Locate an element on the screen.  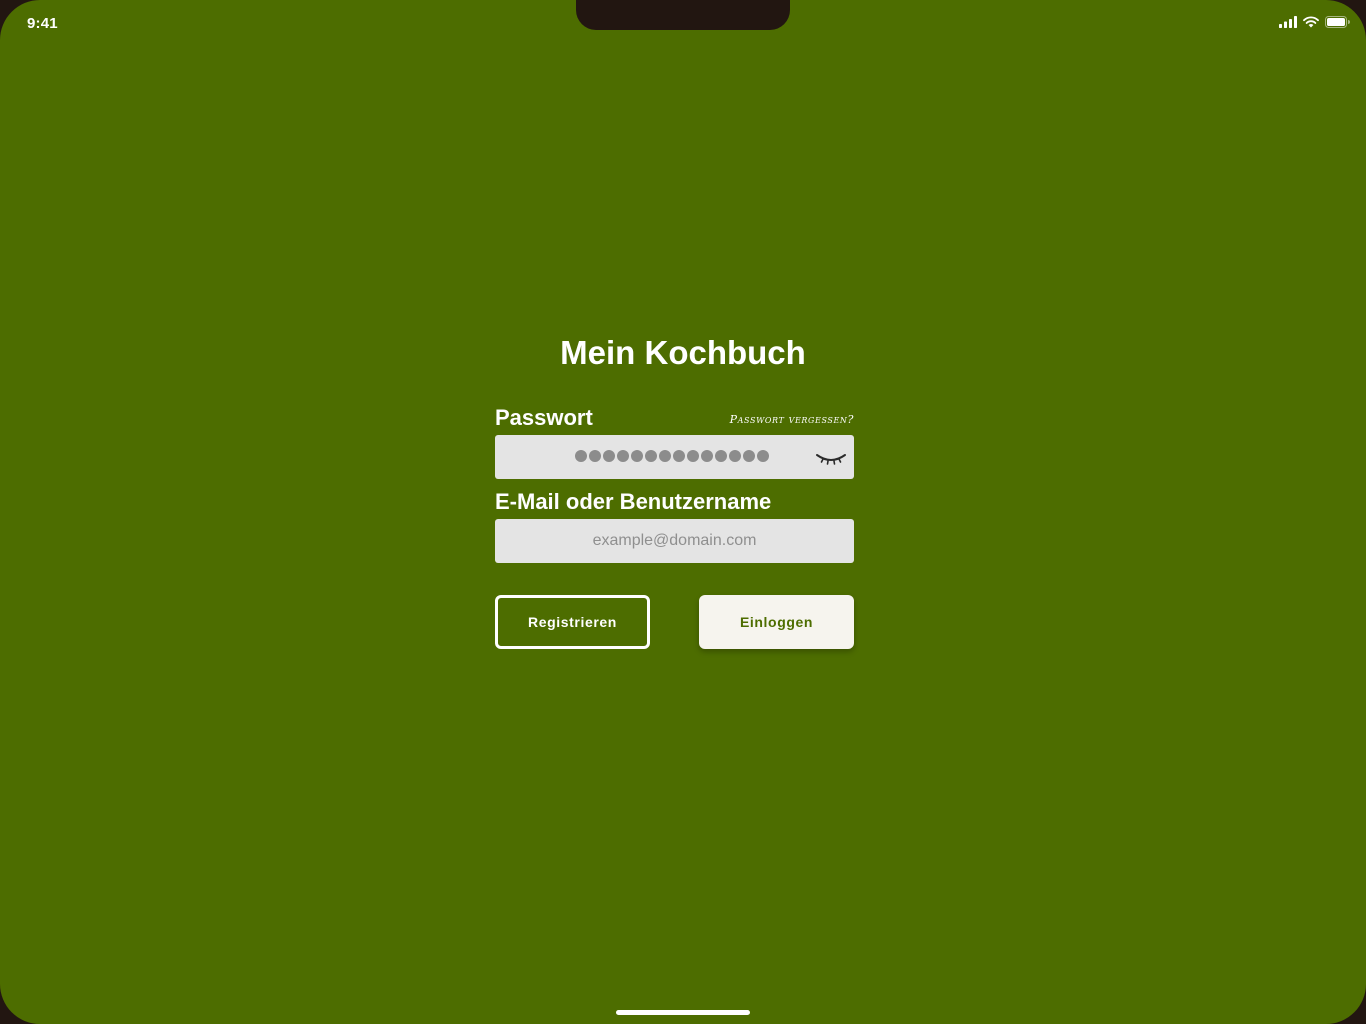
forgot-password-link: Passwort vergessen? is located at coordinates (792, 419).